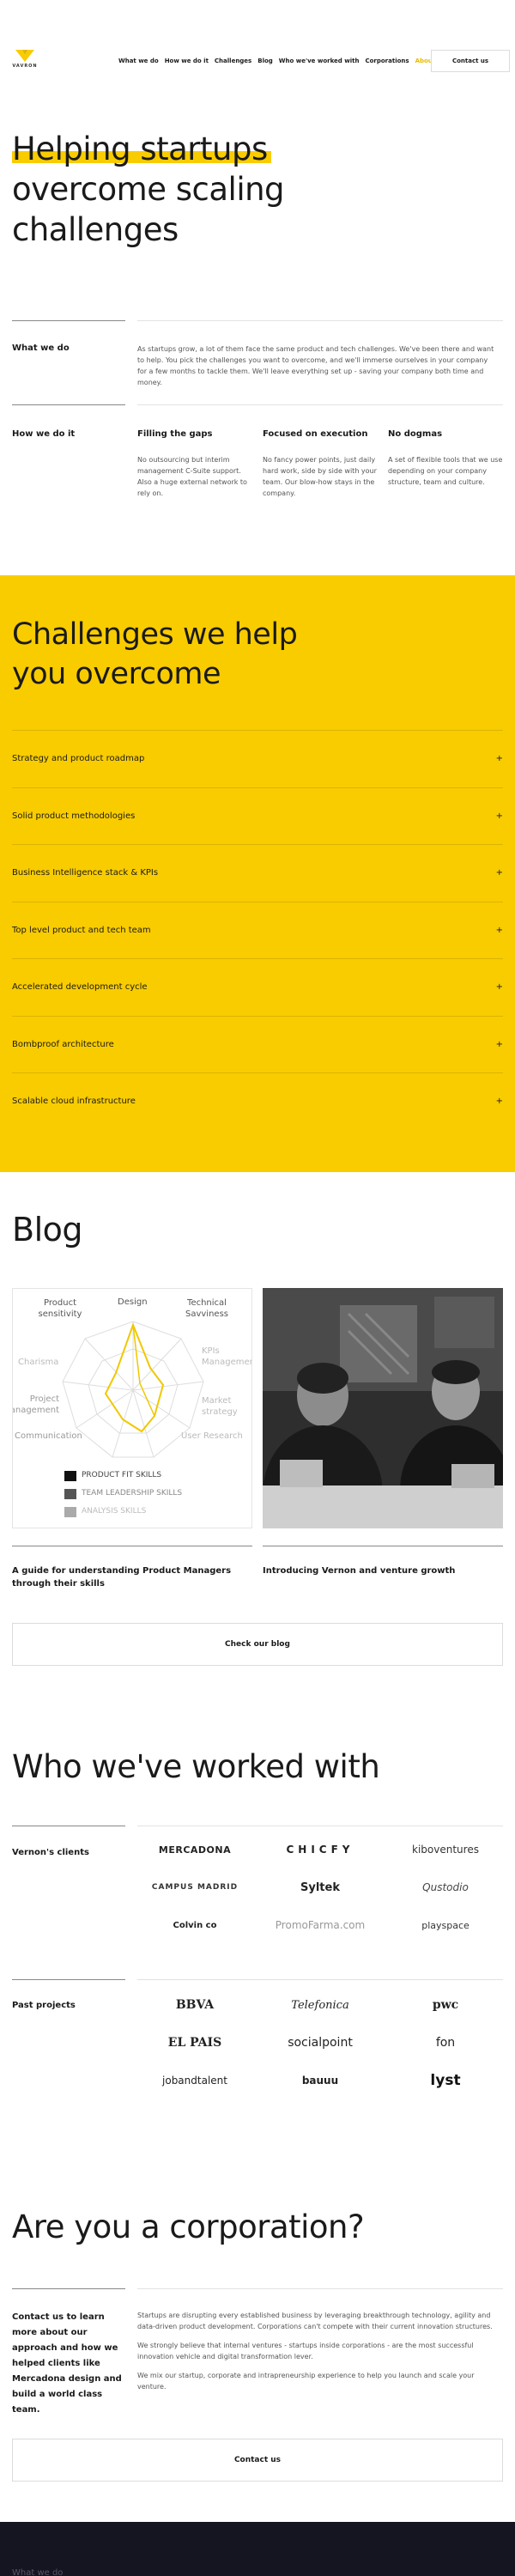 Image resolution: width=515 pixels, height=2576 pixels. I want to click on nav-item-challenges: Challenges, so click(233, 63).